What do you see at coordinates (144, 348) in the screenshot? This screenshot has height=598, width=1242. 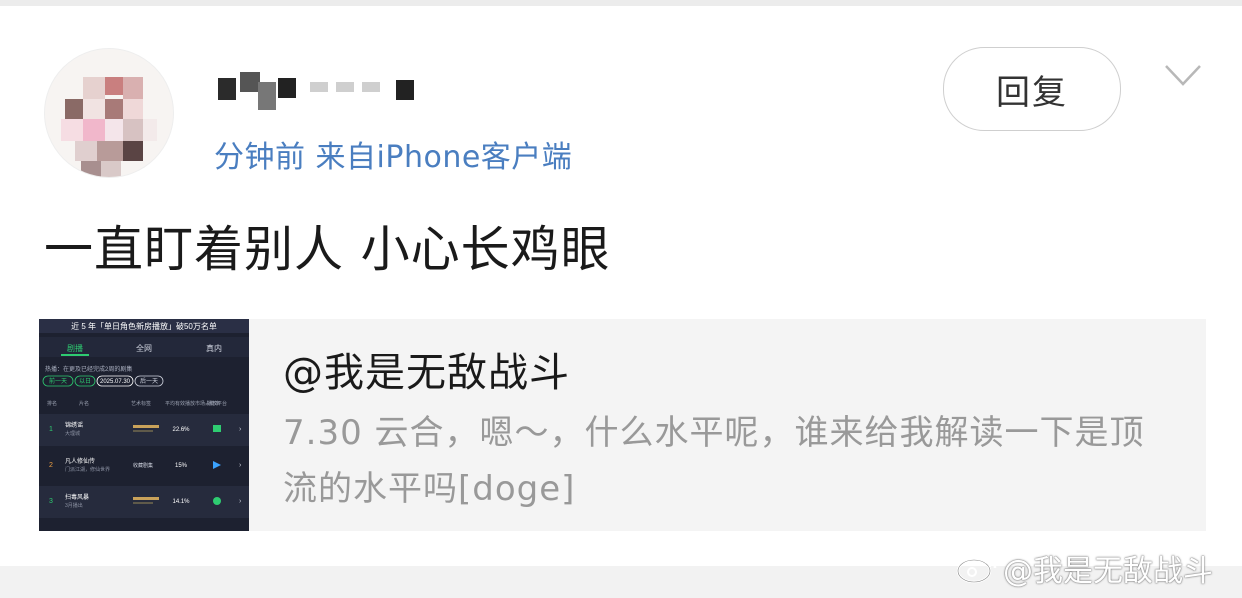 I see `thumb-tab-2: 全网` at bounding box center [144, 348].